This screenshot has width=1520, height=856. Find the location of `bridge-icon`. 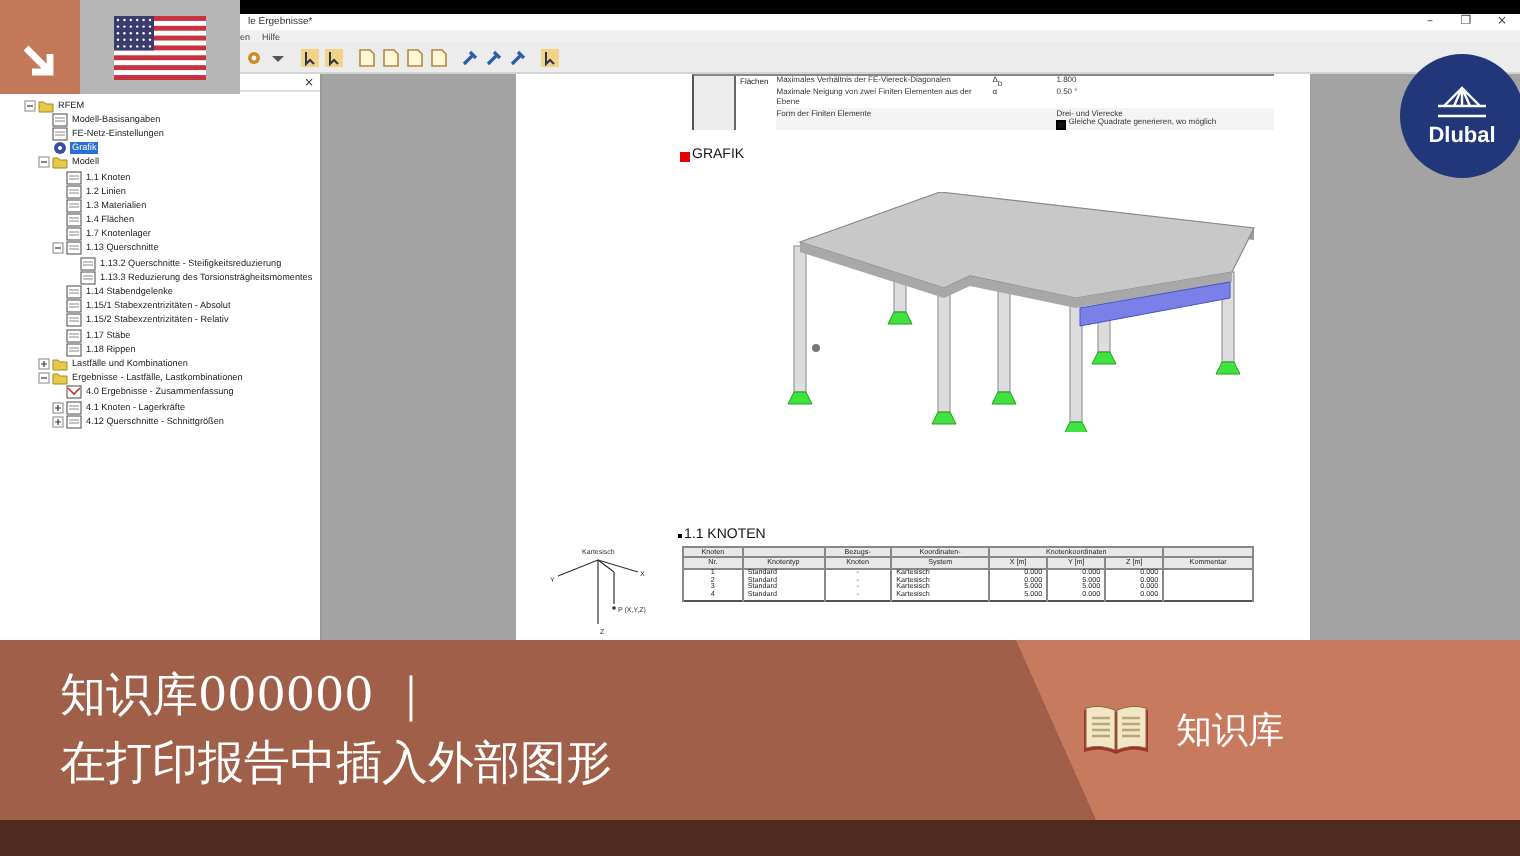

bridge-icon is located at coordinates (1462, 101).